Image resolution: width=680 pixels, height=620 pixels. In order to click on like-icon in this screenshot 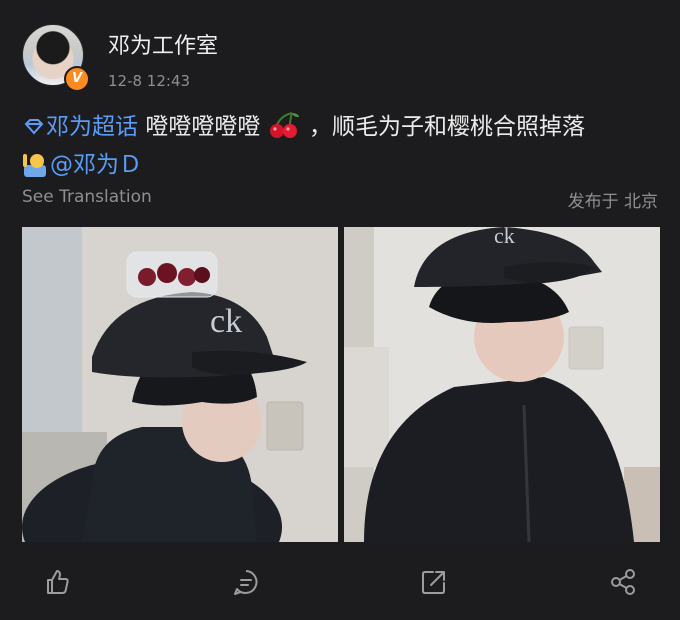, I will do `click(58, 582)`.